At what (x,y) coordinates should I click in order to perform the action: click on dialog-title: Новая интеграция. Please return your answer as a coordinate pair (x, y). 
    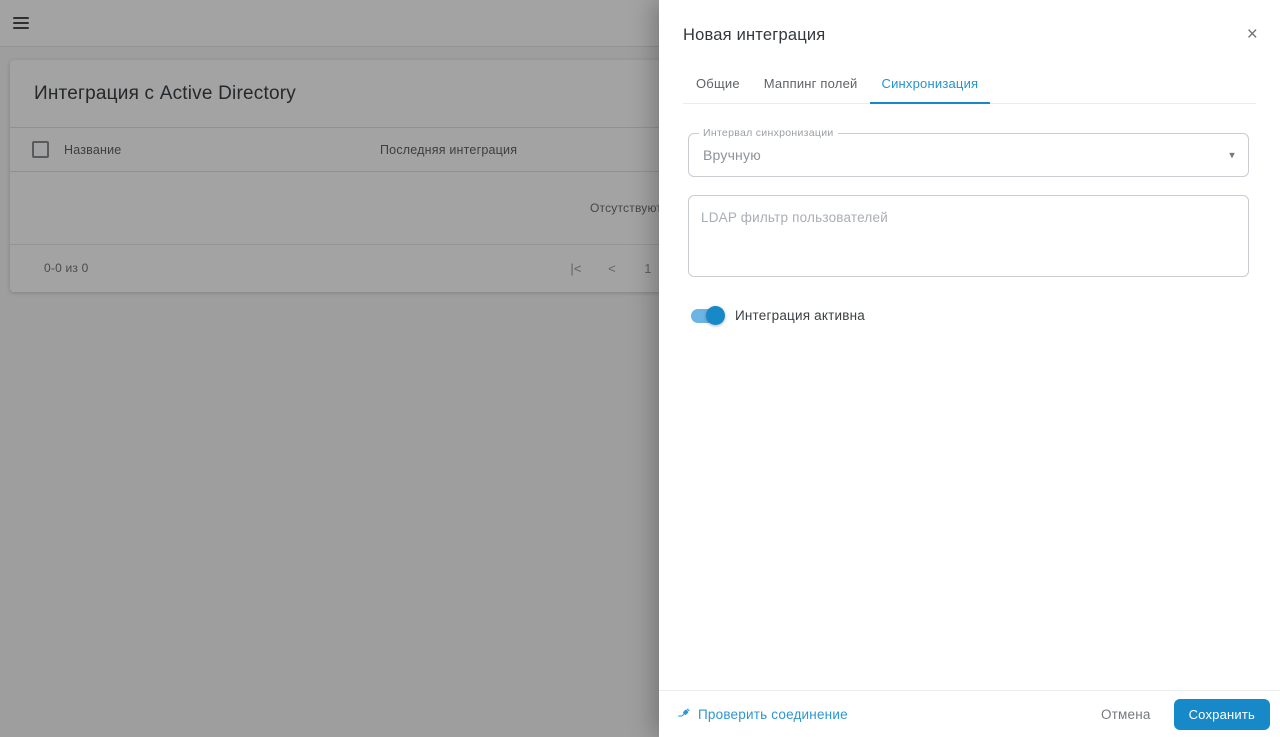
    Looking at the image, I should click on (754, 35).